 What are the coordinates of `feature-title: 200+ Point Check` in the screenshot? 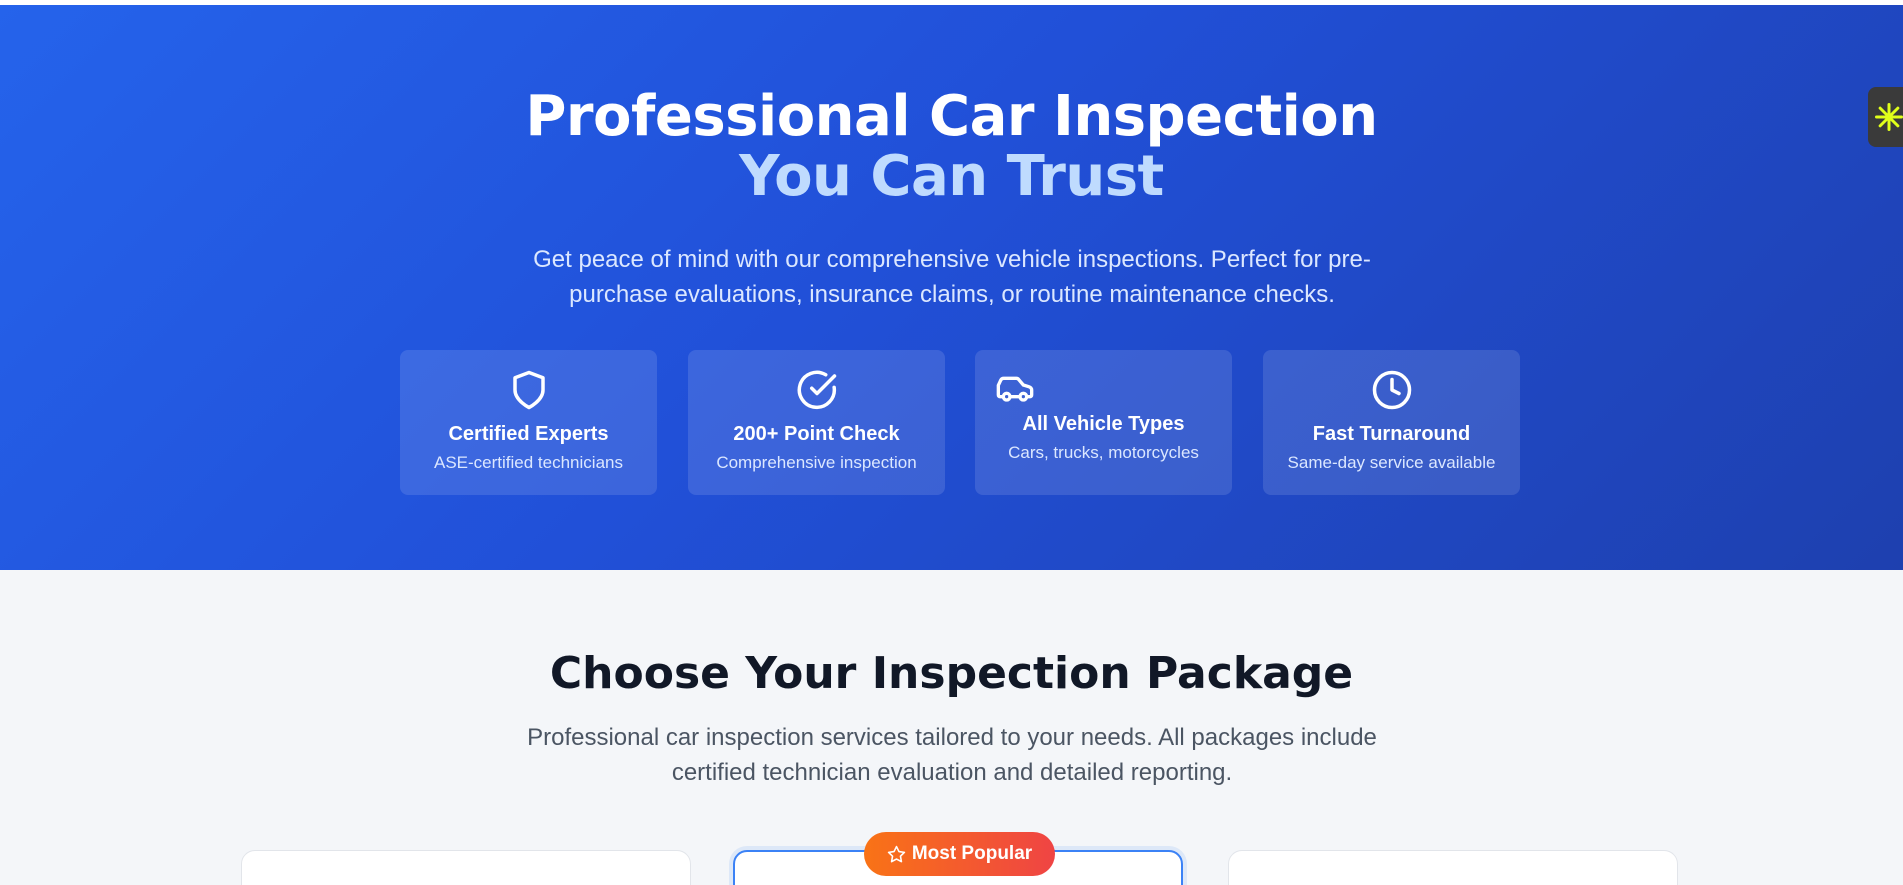 It's located at (816, 434).